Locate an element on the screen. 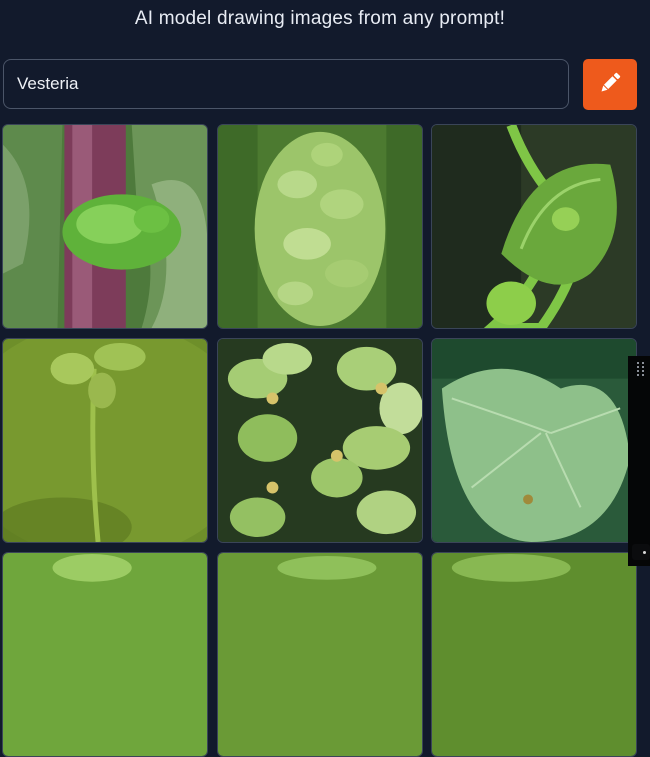 The image size is (650, 757). scrollbar is located at coordinates (639, 461).